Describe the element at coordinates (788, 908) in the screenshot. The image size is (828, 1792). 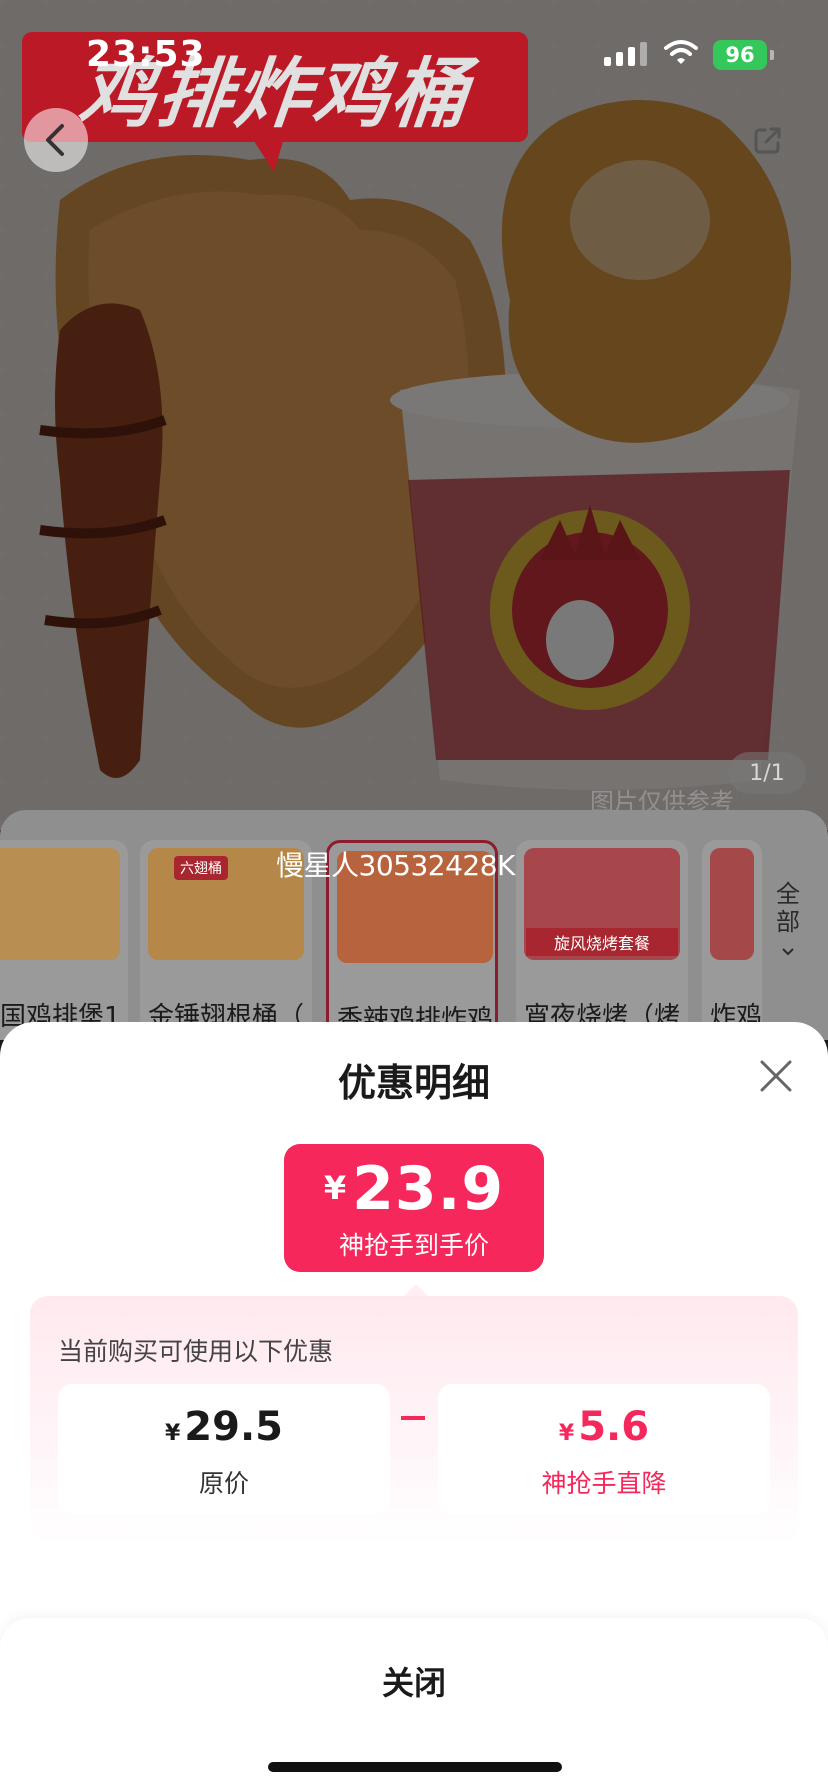
I see `view-all-label: 全部` at that location.